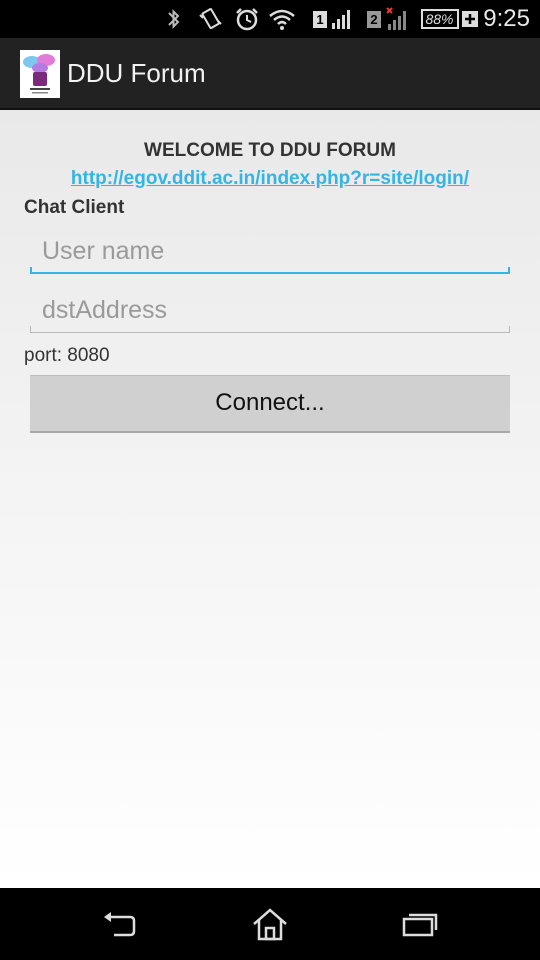 This screenshot has height=960, width=540. I want to click on home-icon, so click(270, 924).